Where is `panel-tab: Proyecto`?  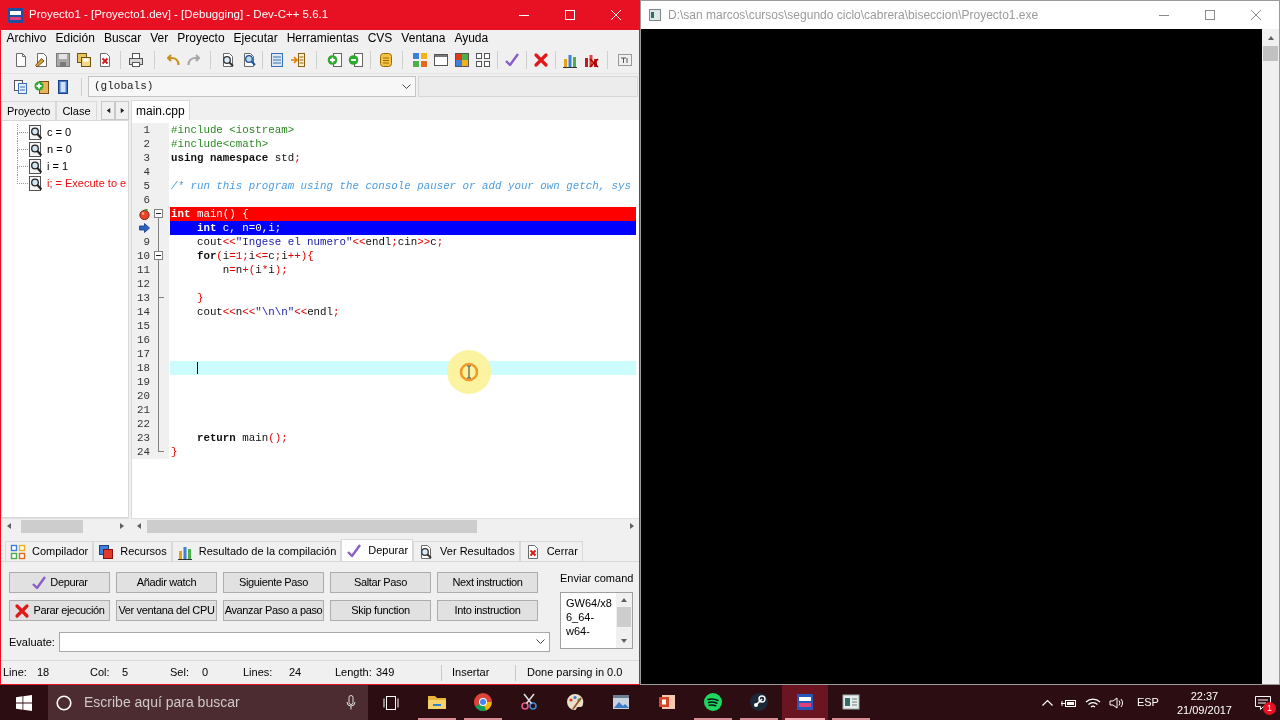 panel-tab: Proyecto is located at coordinates (29, 110).